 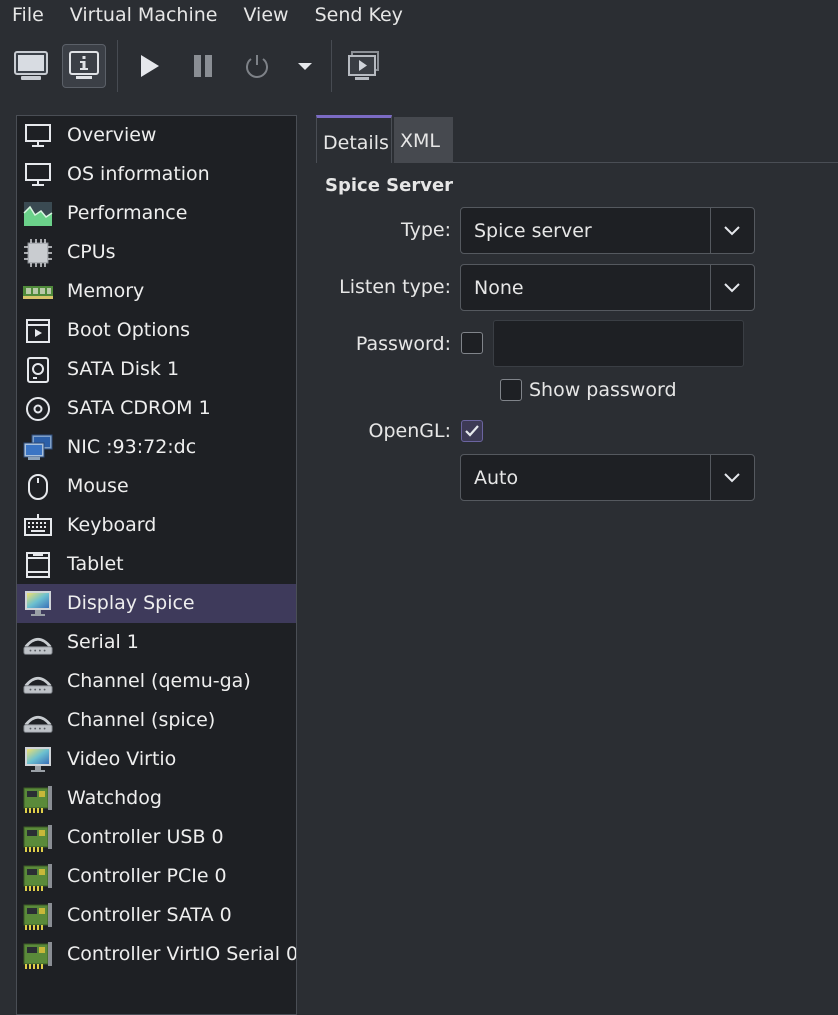 What do you see at coordinates (112, 525) in the screenshot?
I see `sidebar-item-label: Keyboard` at bounding box center [112, 525].